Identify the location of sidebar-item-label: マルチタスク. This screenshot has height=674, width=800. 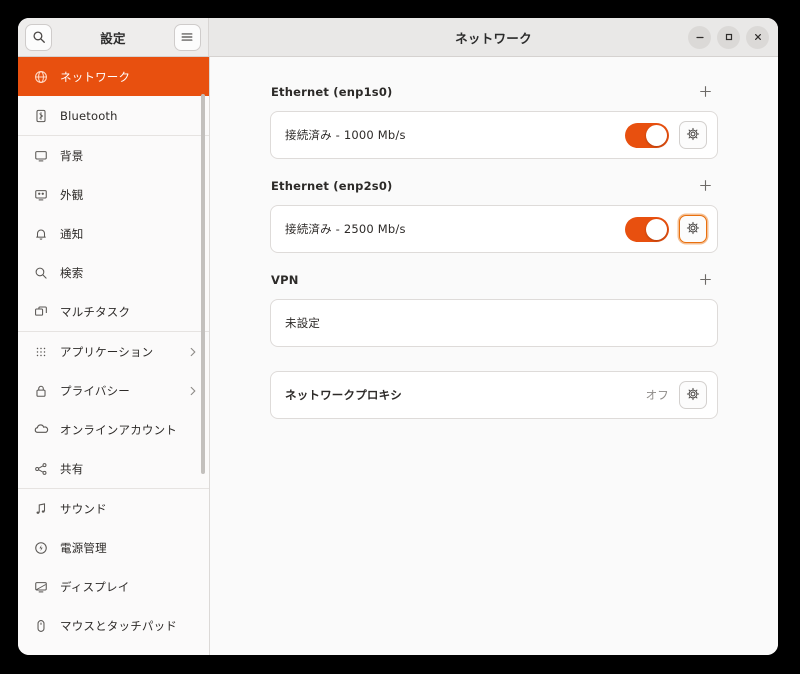
(95, 311).